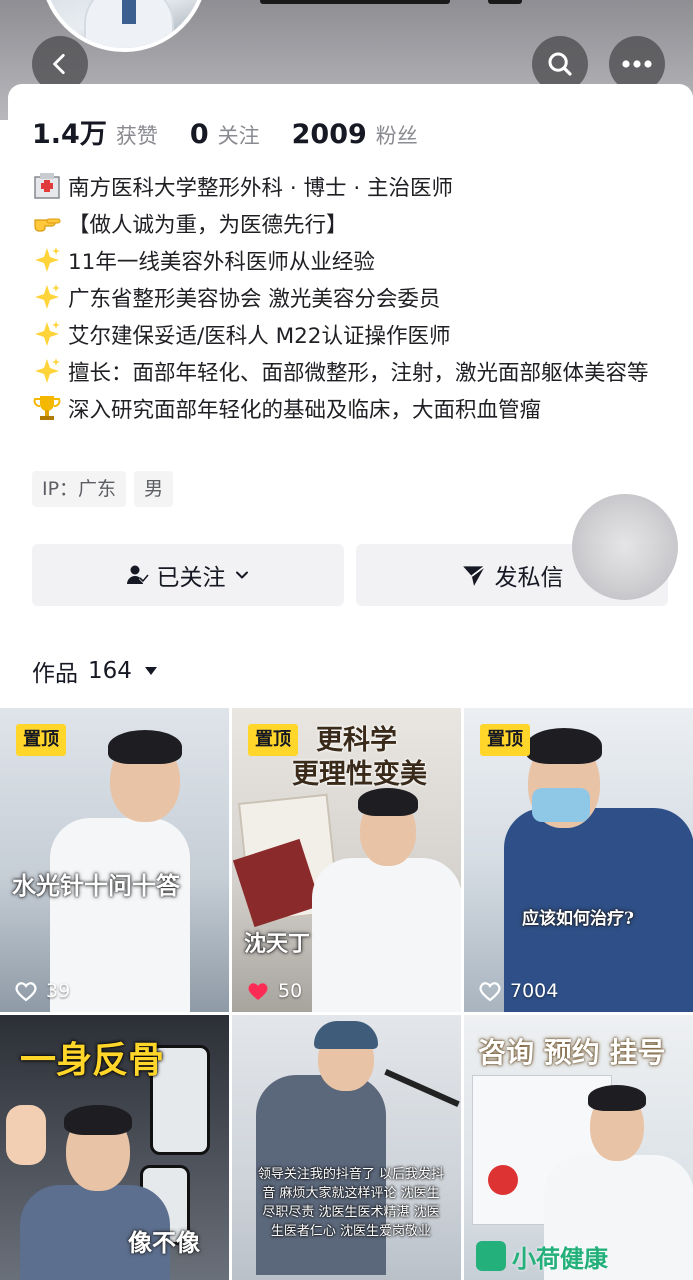 The image size is (693, 1280). I want to click on bio-line-7: 深入研究面部年轻化的基础及临床，大面积血管瘤, so click(305, 410).